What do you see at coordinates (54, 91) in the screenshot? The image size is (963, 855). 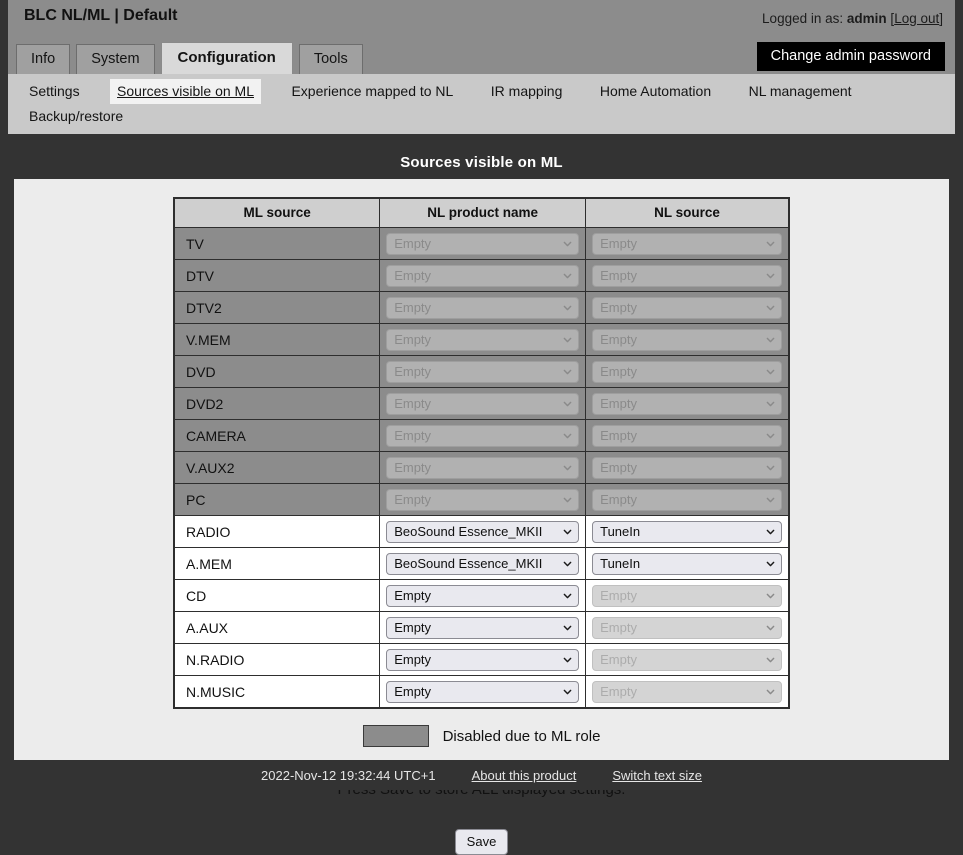 I see `subnav-item-settings: Settings` at bounding box center [54, 91].